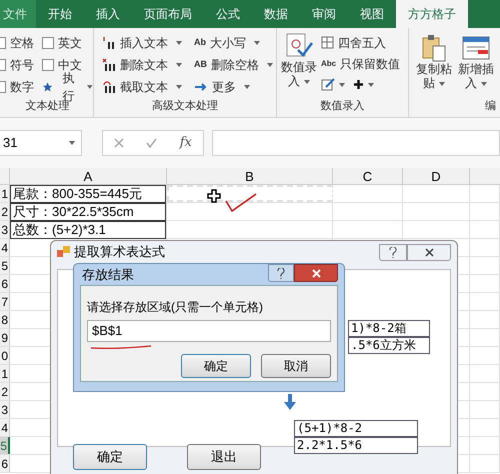 This screenshot has width=500, height=474. What do you see at coordinates (22, 87) in the screenshot?
I see `checkbox-label: 数字` at bounding box center [22, 87].